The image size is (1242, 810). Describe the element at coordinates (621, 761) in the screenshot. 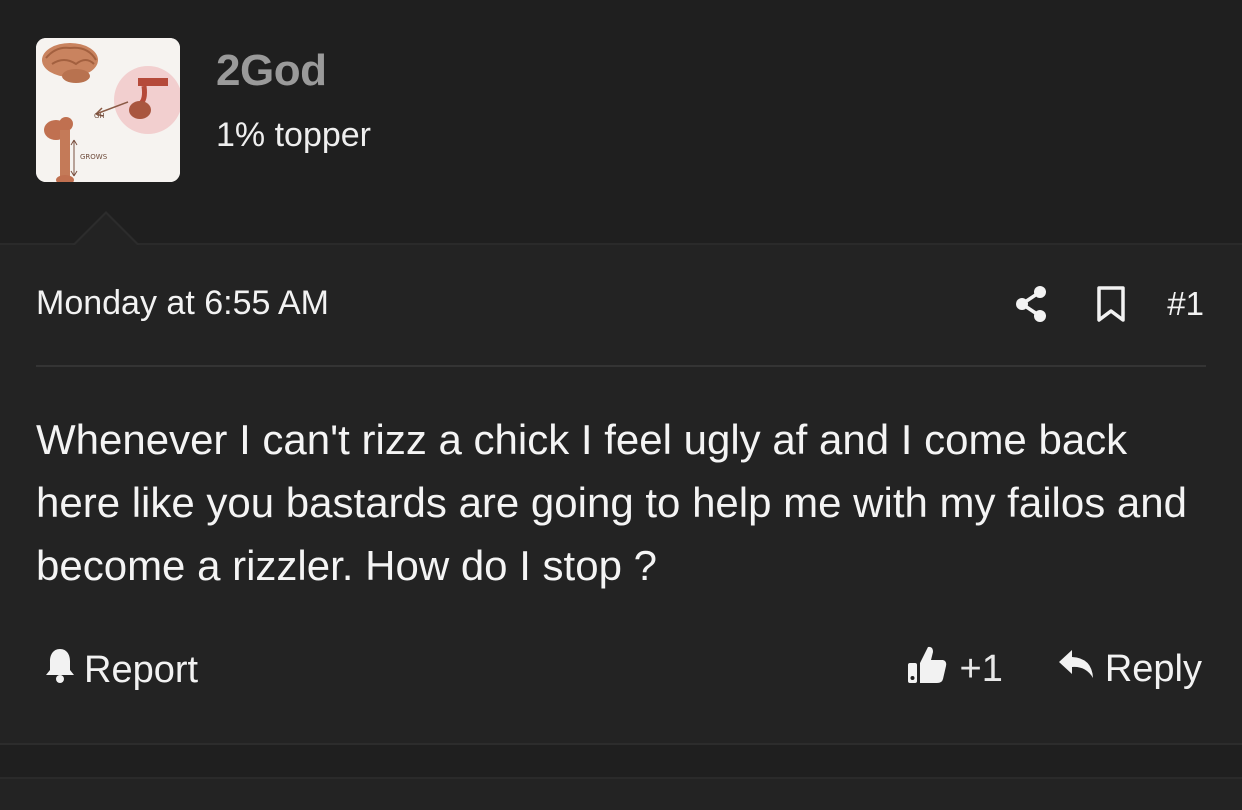

I see `post-separator` at that location.